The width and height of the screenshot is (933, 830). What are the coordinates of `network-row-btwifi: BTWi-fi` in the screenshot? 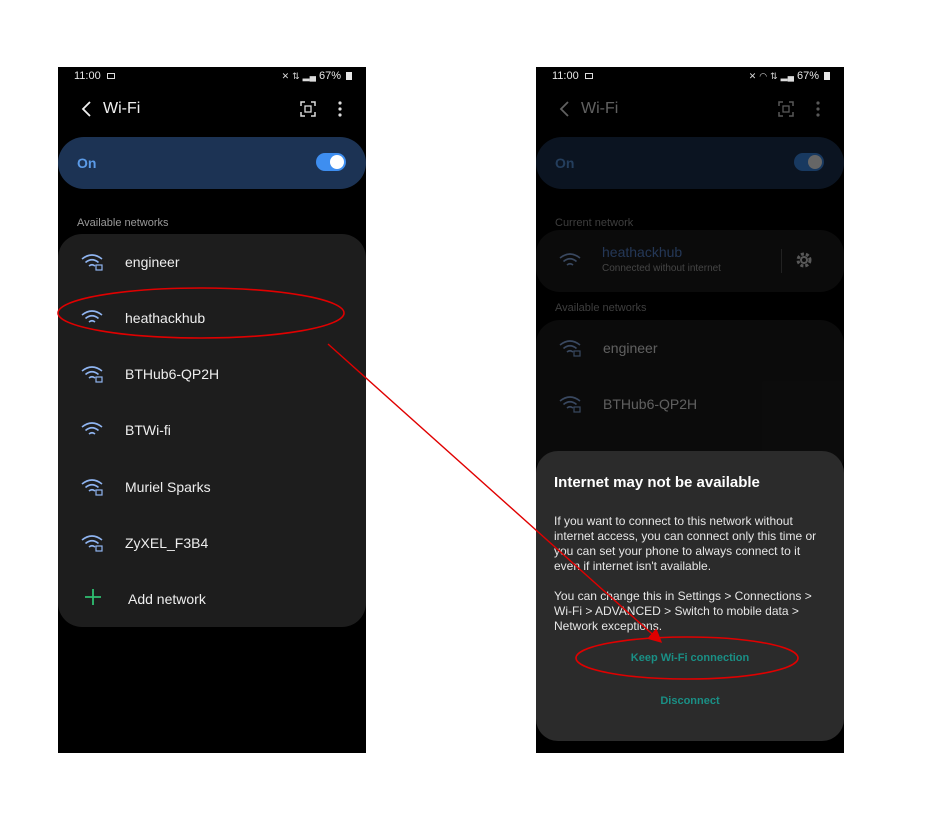 It's located at (212, 430).